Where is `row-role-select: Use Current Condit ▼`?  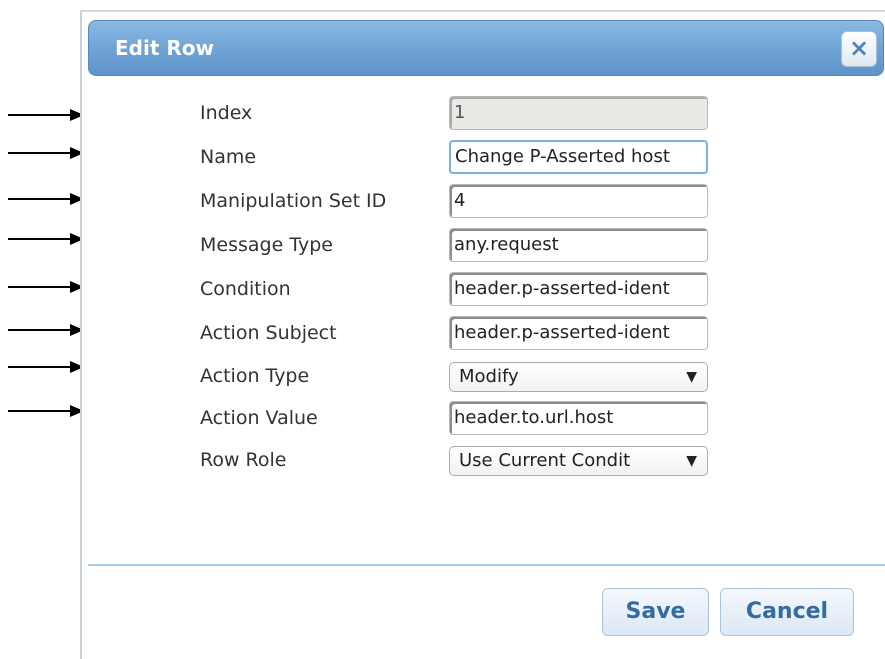 row-role-select: Use Current Condit ▼ is located at coordinates (578, 461).